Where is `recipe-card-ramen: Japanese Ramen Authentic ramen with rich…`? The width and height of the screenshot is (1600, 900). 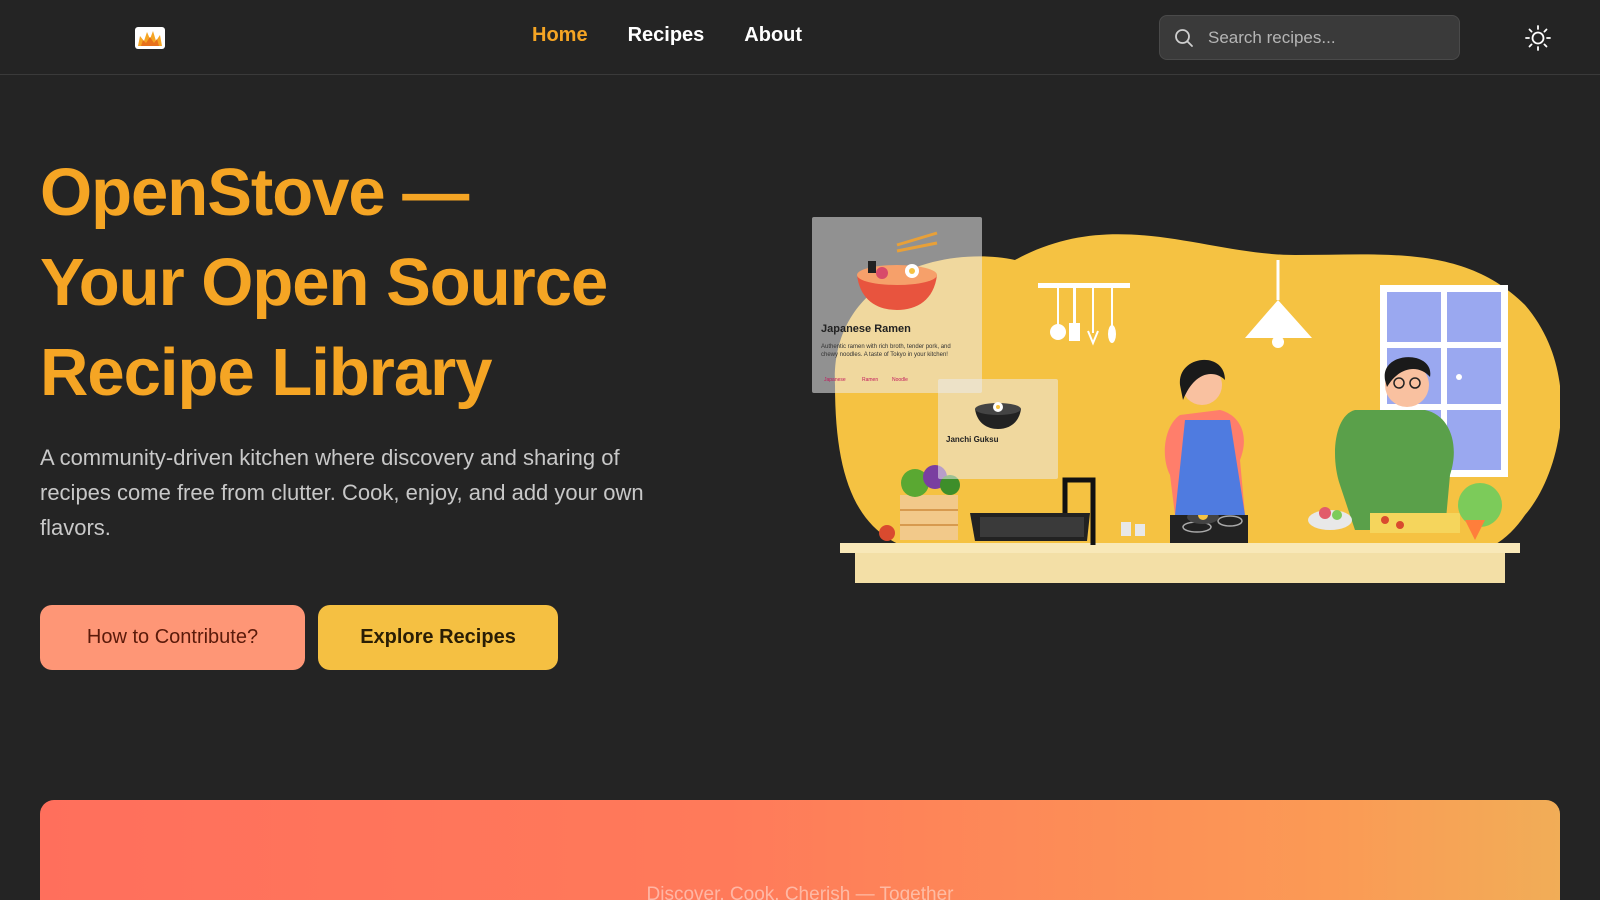
recipe-card-ramen: Japanese Ramen Authentic ramen with rich… is located at coordinates (897, 305).